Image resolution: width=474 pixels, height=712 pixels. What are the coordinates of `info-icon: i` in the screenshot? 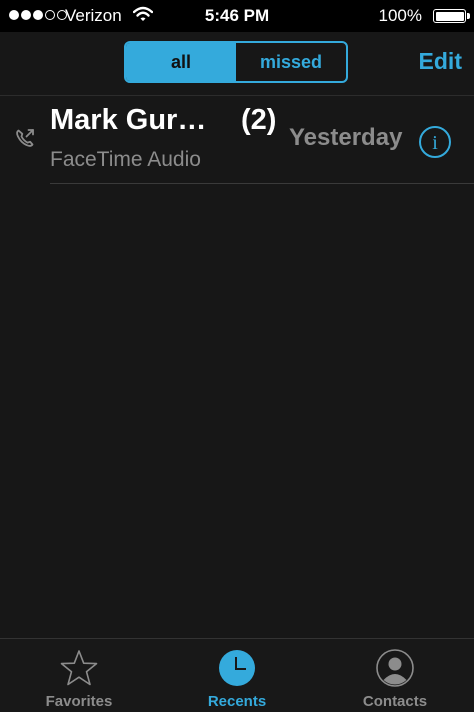 It's located at (435, 142).